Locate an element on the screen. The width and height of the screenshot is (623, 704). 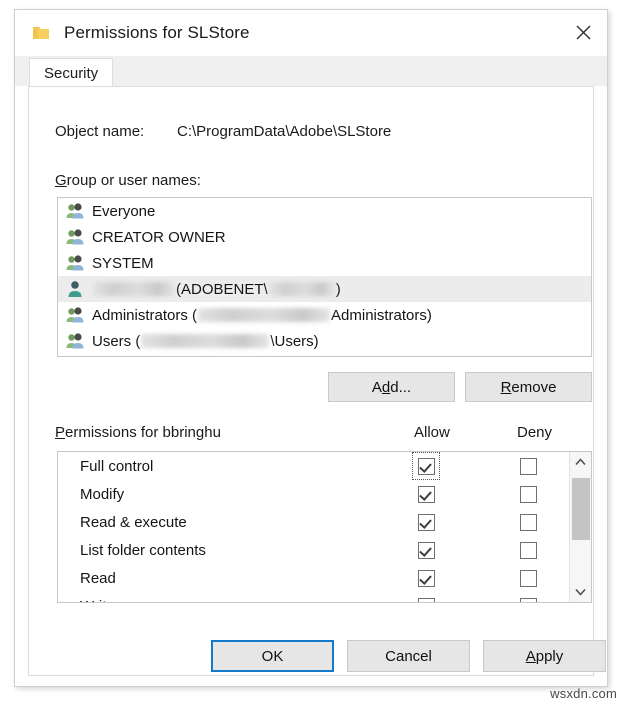
deny-checkbox-write is located at coordinates (528, 597).